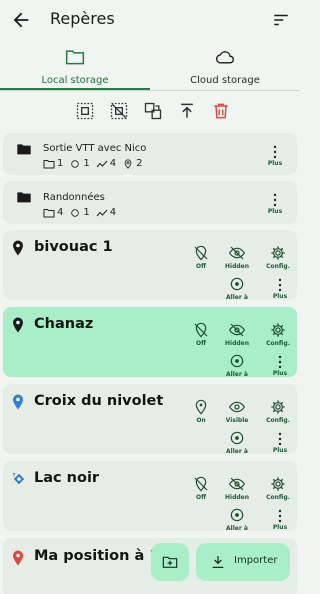  What do you see at coordinates (49, 163) in the screenshot?
I see `waypoint-folder-icon` at bounding box center [49, 163].